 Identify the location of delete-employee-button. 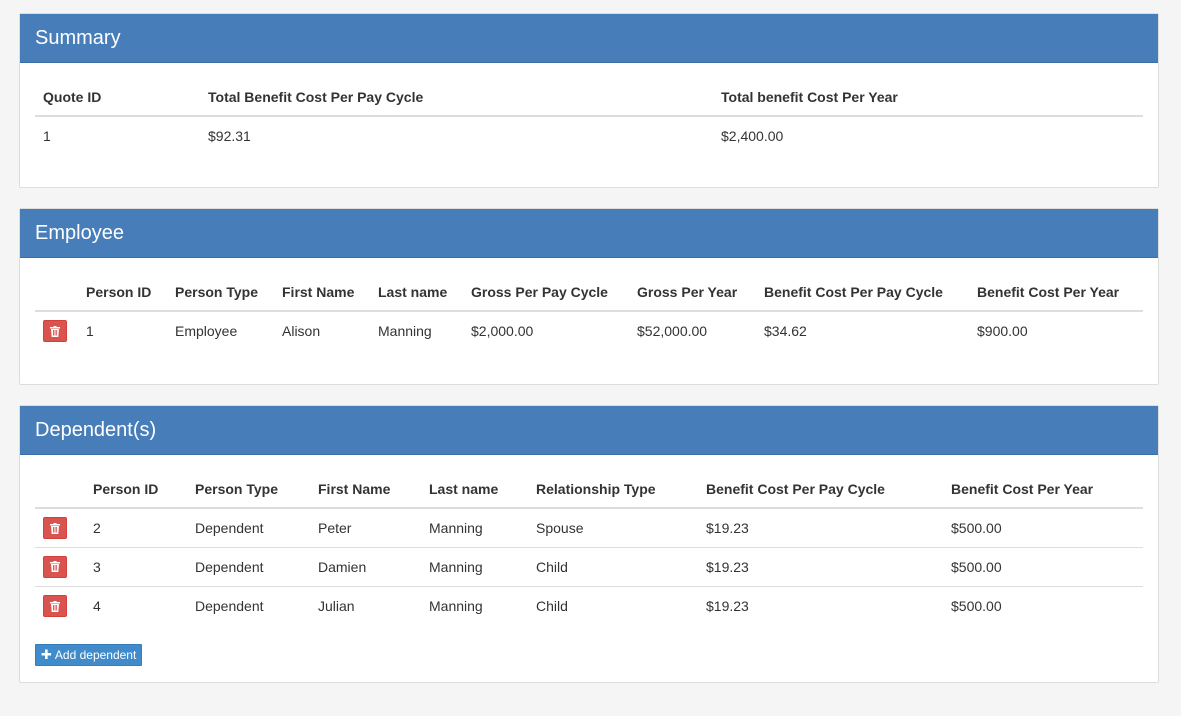
(55, 331).